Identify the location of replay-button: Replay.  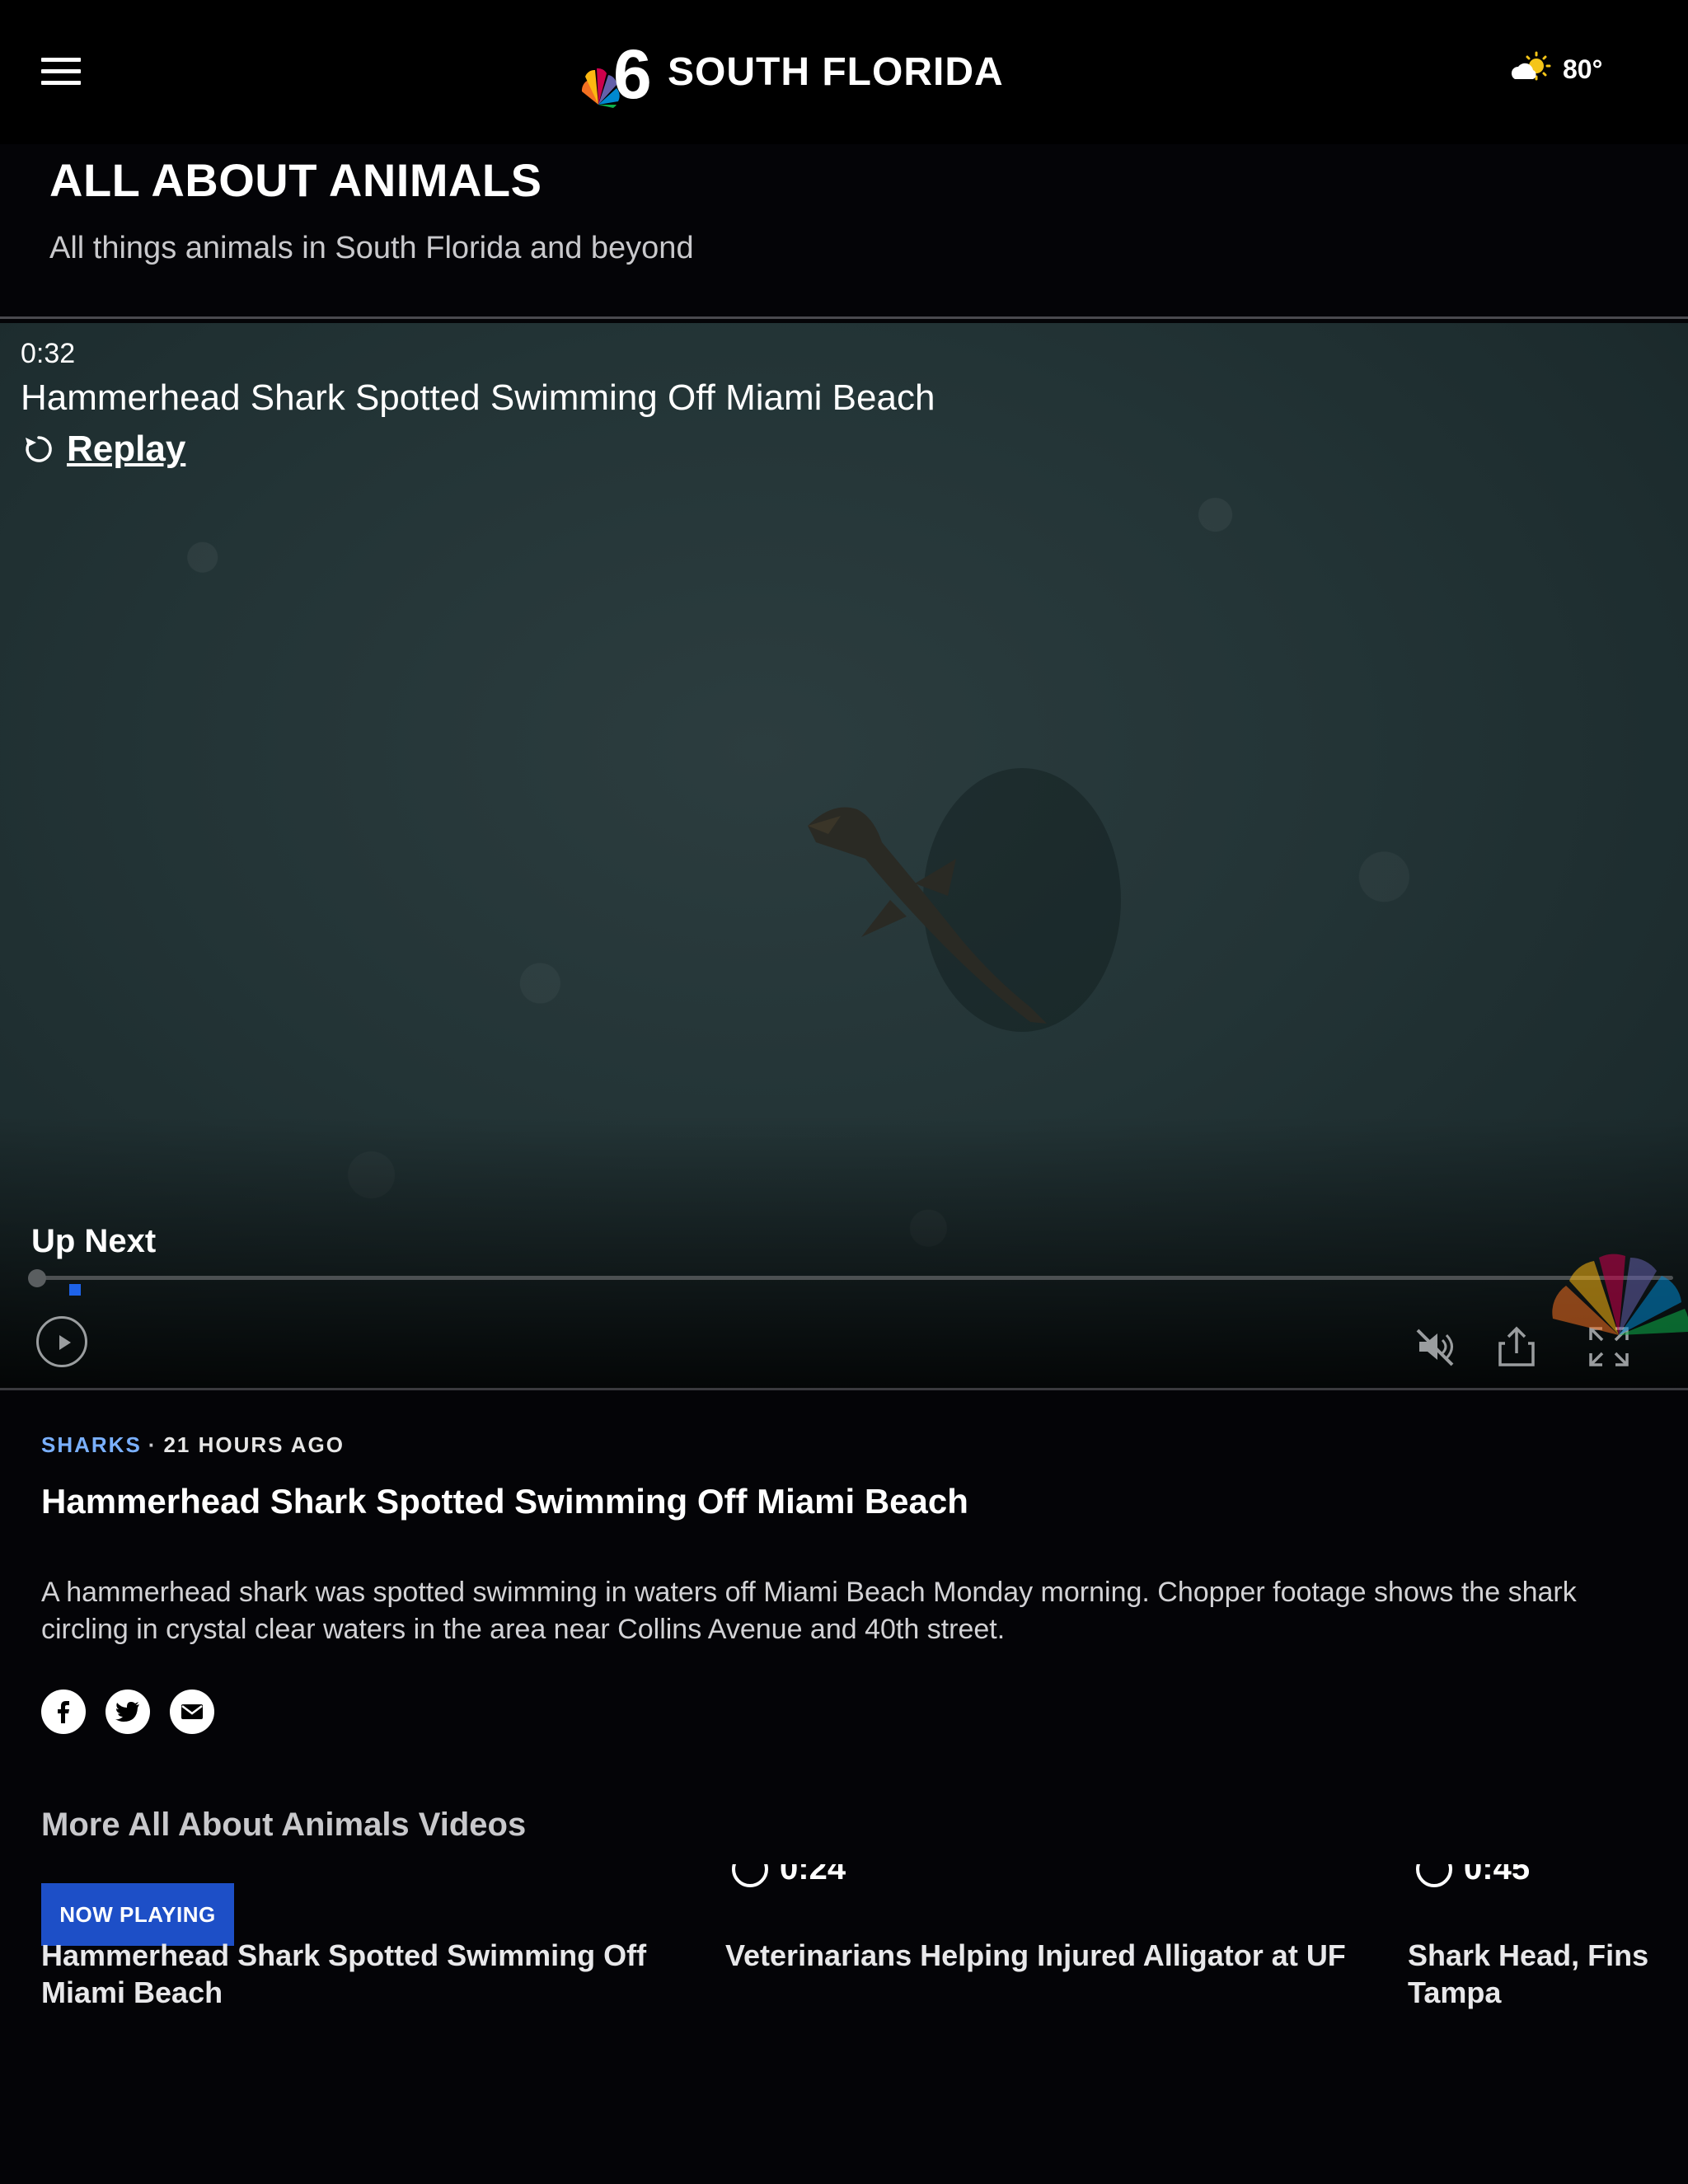
(103, 449).